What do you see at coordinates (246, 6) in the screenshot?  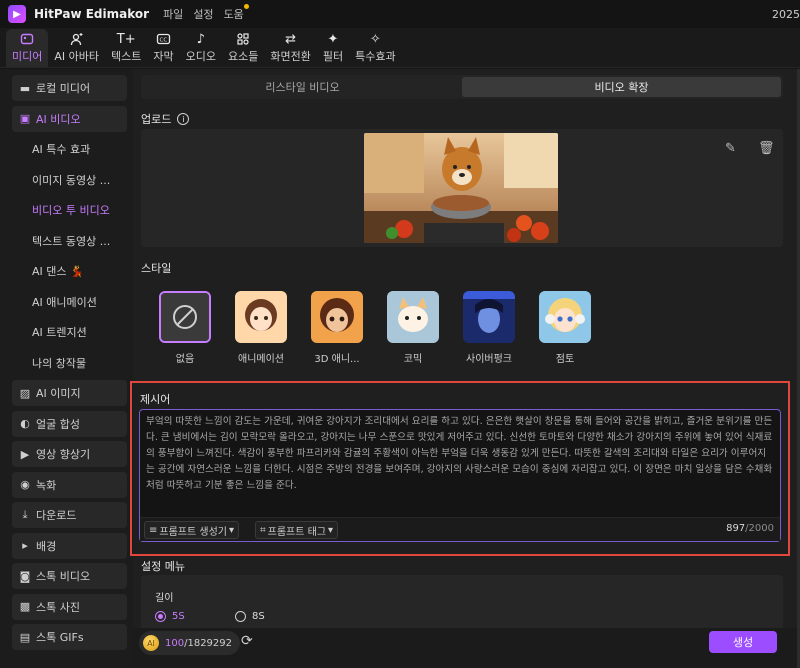 I see `notification-dot-icon` at bounding box center [246, 6].